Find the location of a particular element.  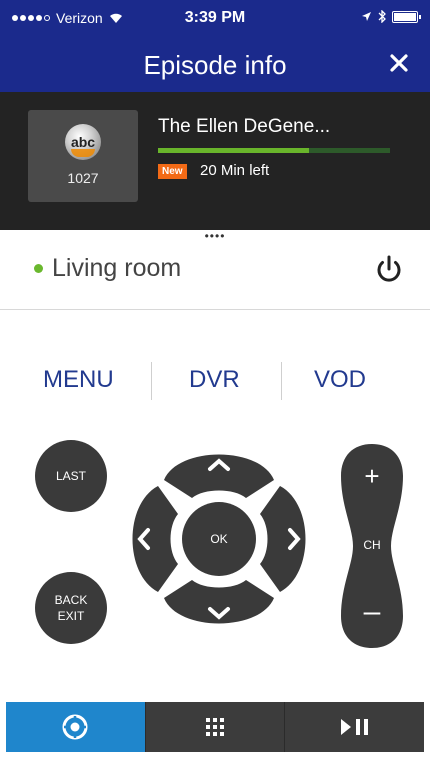

status-bar: Verizon 3:39 PM is located at coordinates (215, 19).